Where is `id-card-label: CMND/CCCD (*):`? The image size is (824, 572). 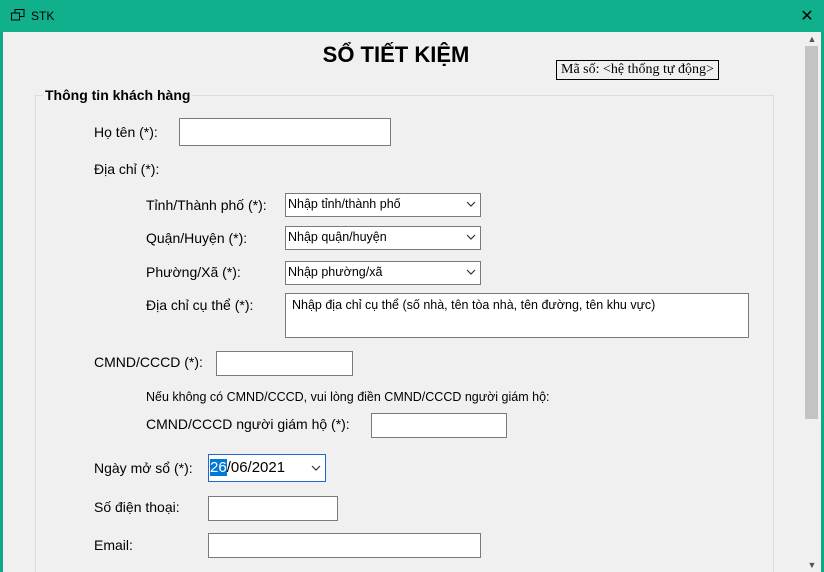
id-card-label: CMND/CCCD (*): is located at coordinates (148, 362).